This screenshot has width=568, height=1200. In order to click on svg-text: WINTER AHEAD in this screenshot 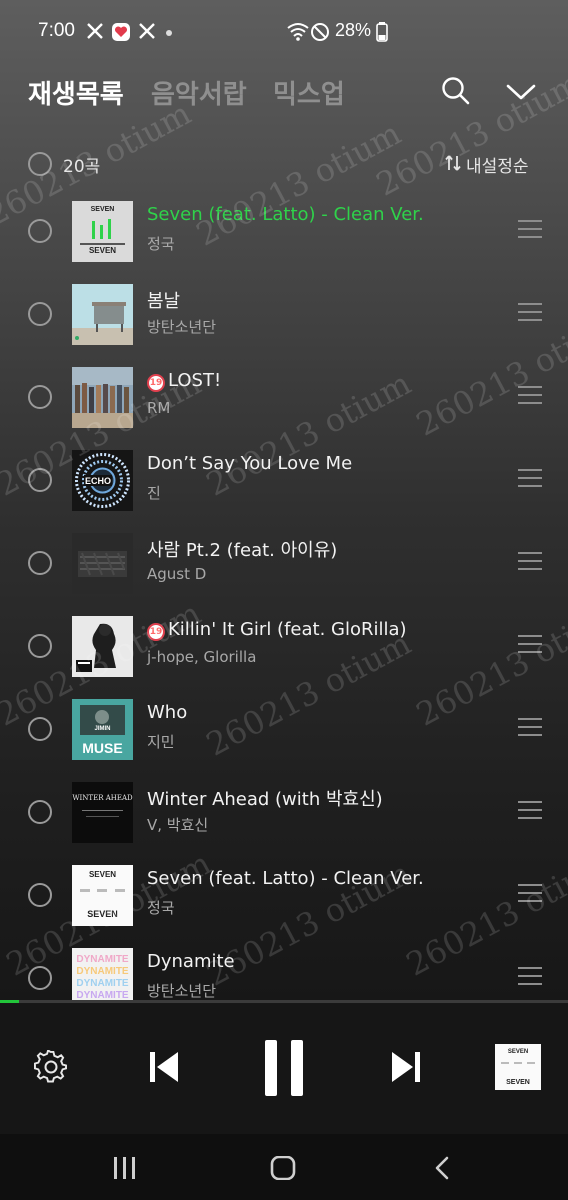, I will do `click(102, 798)`.